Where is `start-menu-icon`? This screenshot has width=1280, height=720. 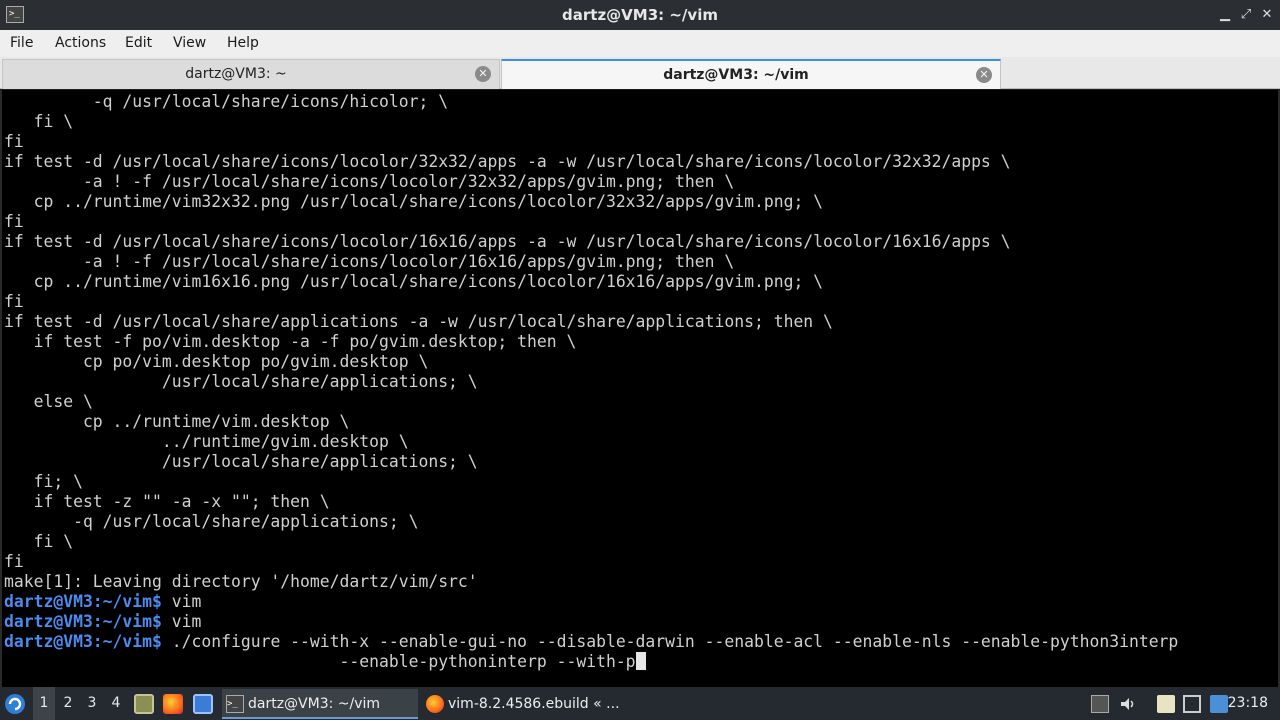
start-menu-icon is located at coordinates (17, 703).